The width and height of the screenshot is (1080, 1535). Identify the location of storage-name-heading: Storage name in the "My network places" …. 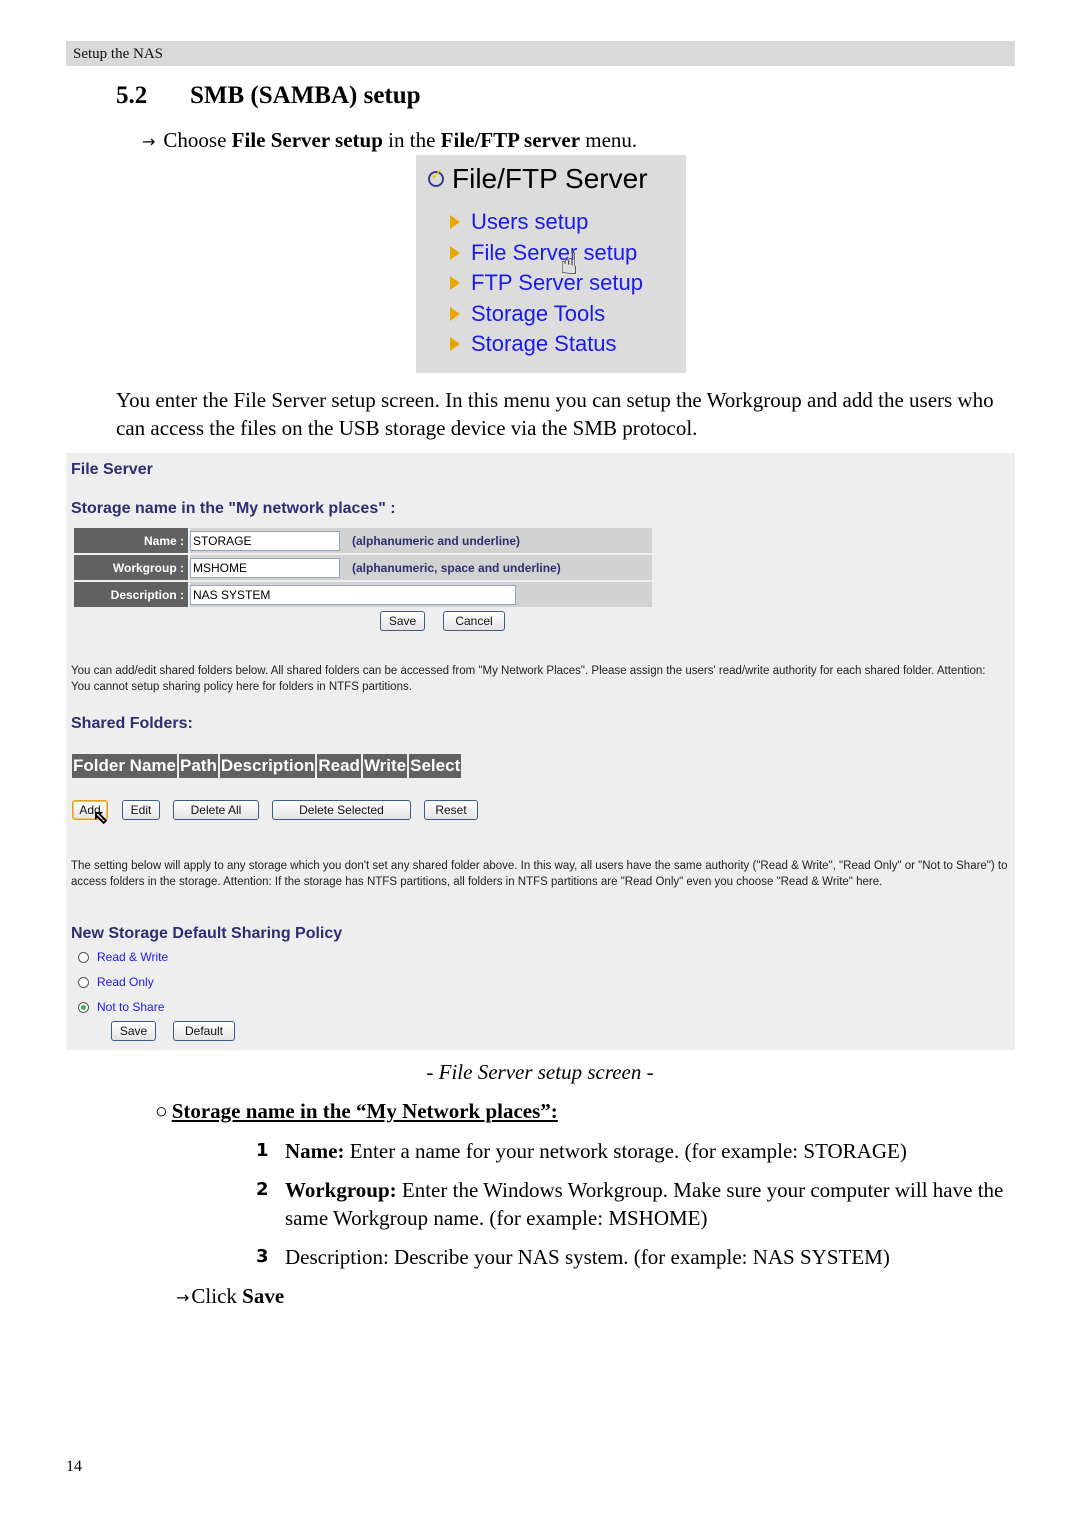
(233, 508).